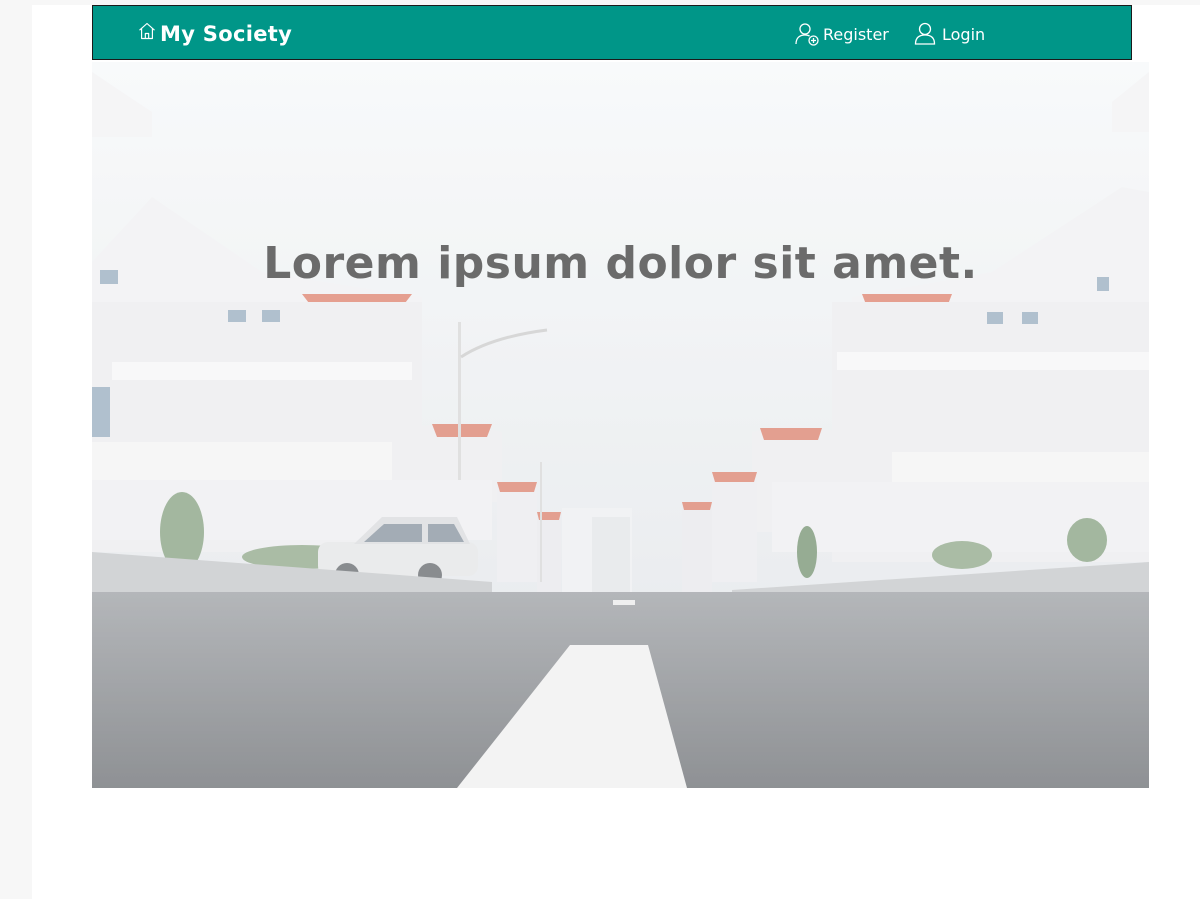 The width and height of the screenshot is (1200, 899). Describe the element at coordinates (925, 33) in the screenshot. I see `user-icon` at that location.